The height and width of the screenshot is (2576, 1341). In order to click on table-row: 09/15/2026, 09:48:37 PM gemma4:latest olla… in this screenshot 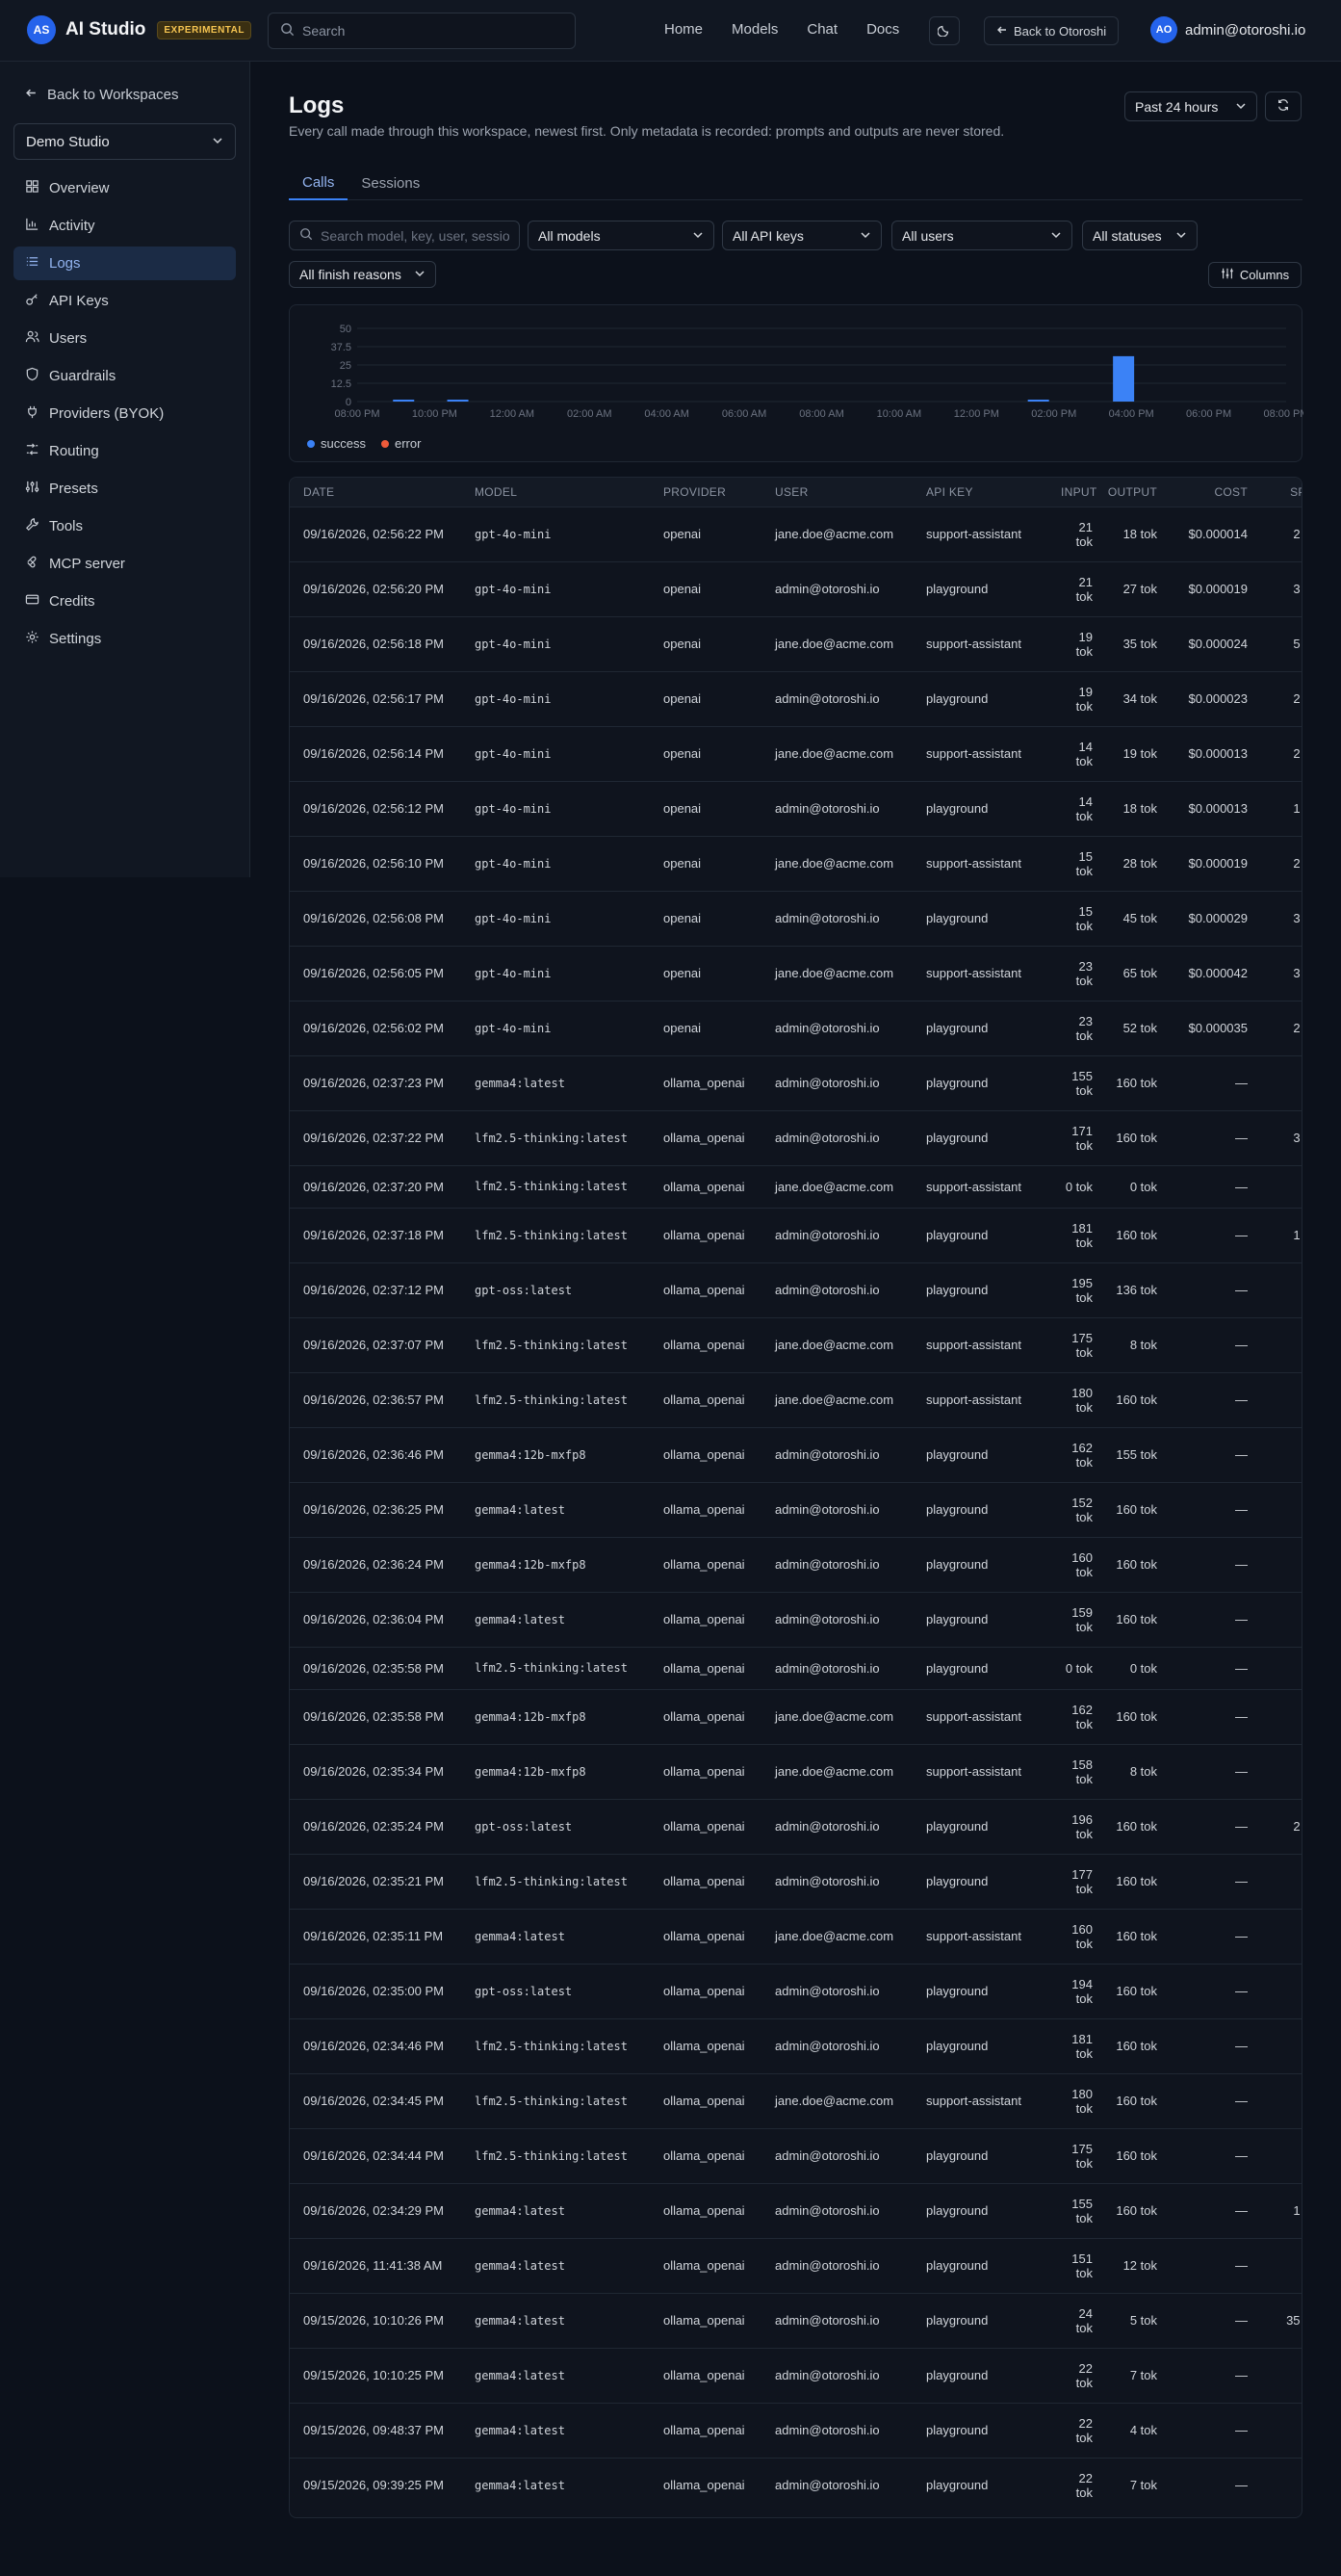, I will do `click(796, 2430)`.